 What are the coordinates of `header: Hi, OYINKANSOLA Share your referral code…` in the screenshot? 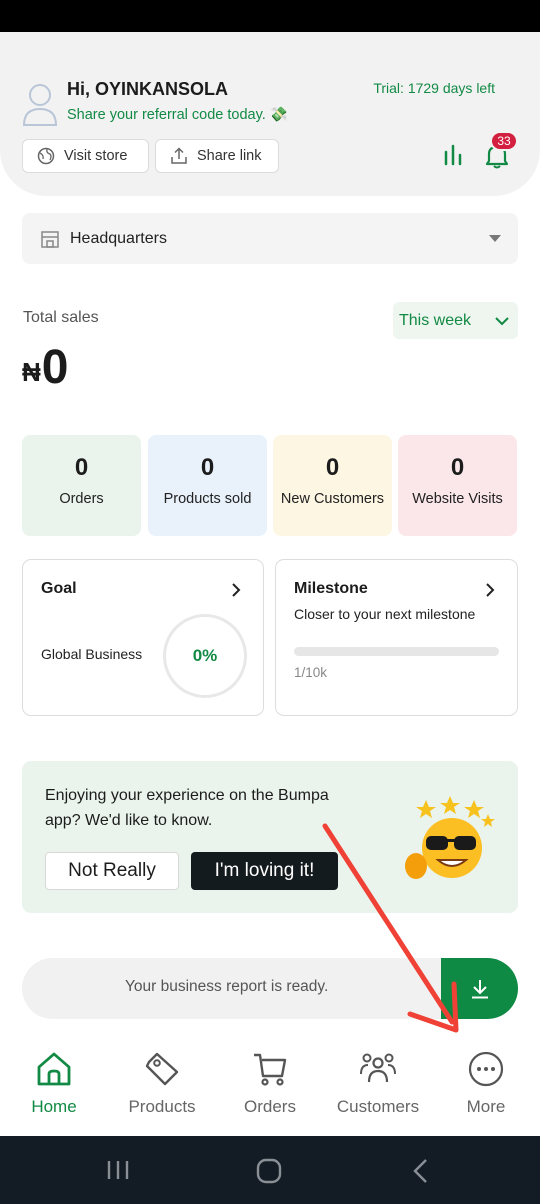 It's located at (270, 114).